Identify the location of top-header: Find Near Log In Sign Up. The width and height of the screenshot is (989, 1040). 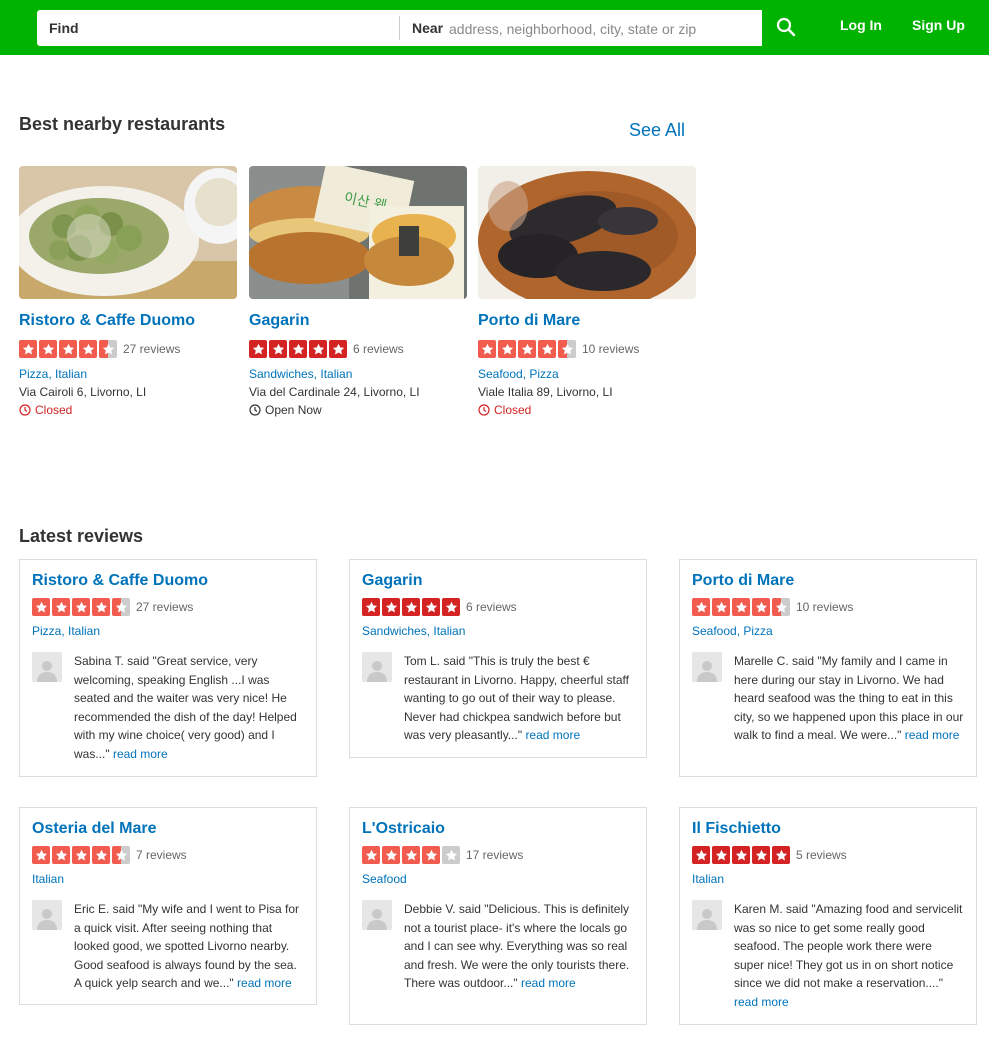
(494, 27).